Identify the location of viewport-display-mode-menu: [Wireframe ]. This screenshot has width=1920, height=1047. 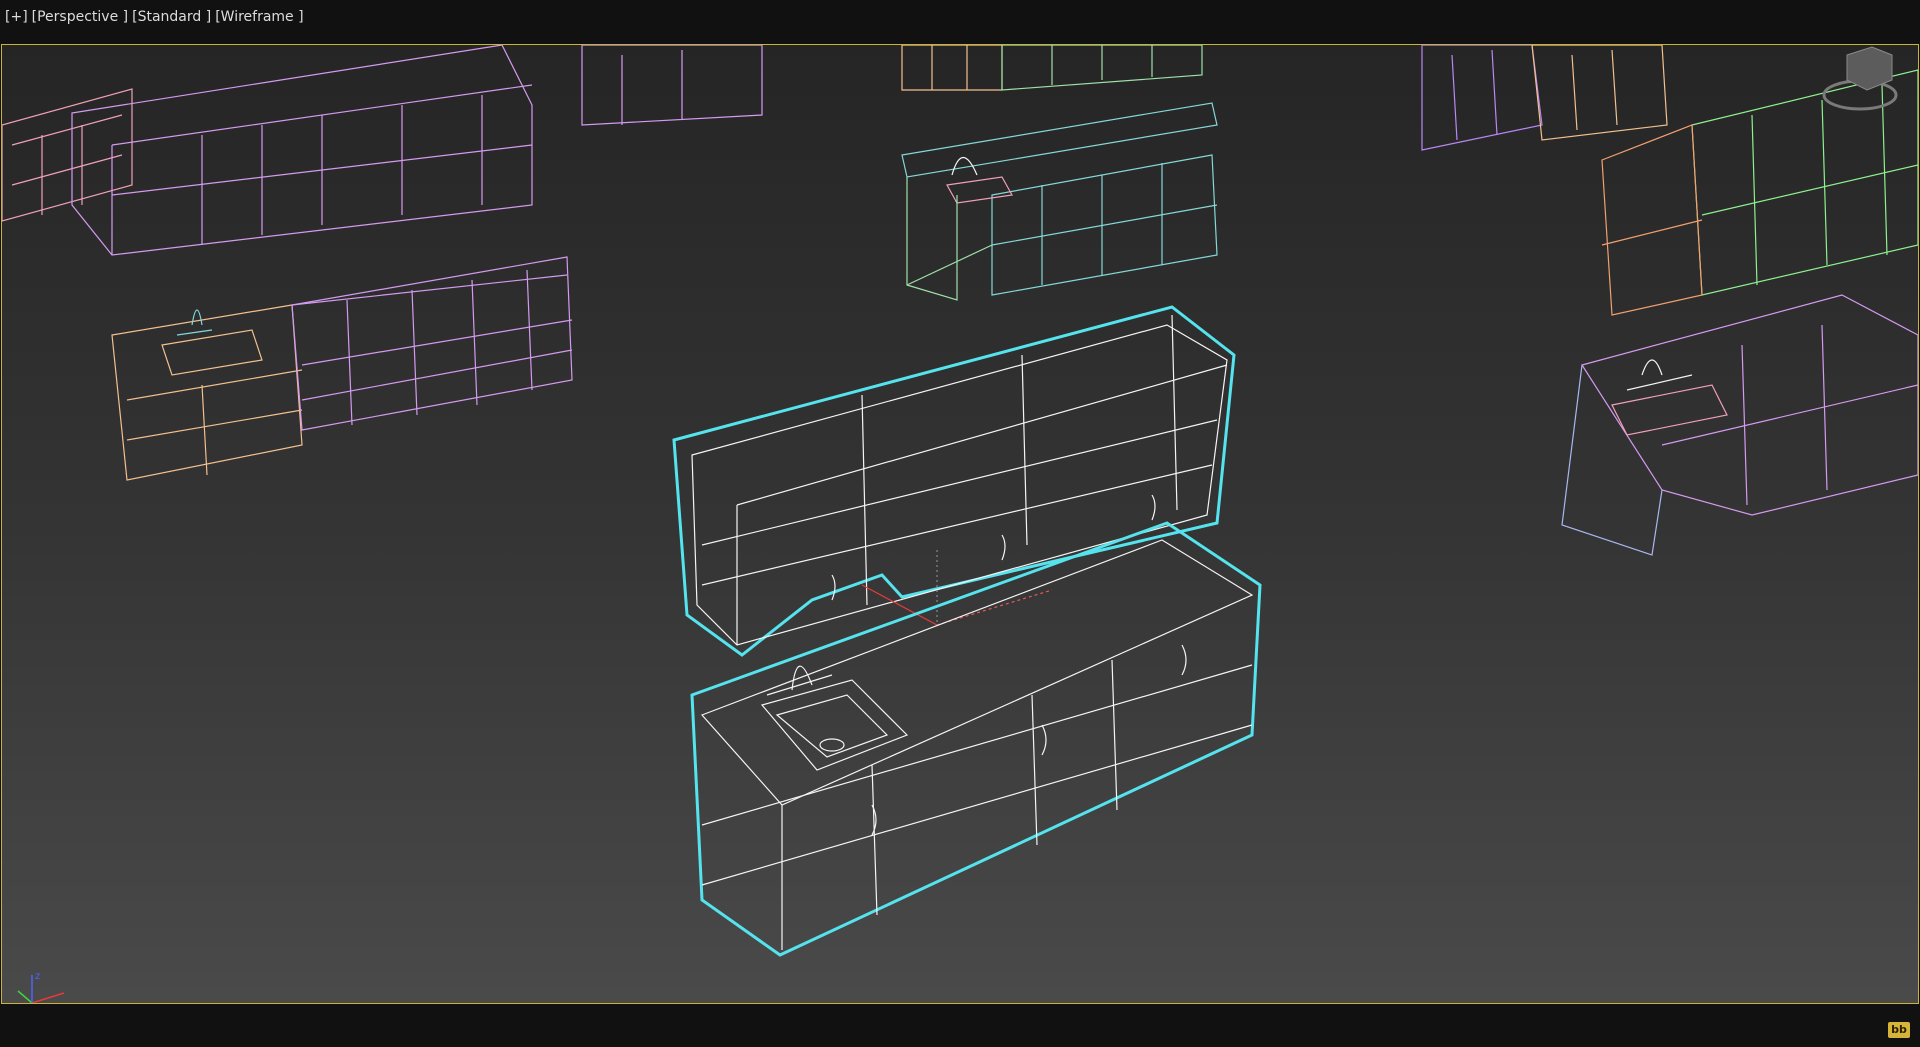
(259, 17).